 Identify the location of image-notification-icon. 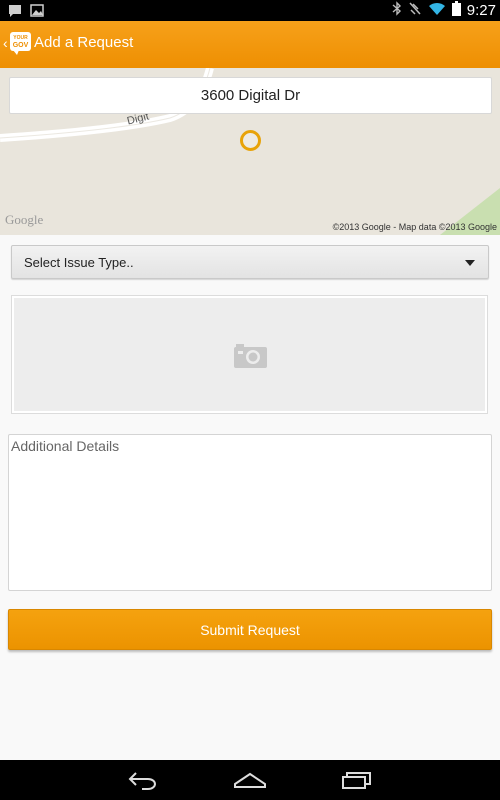
(37, 12).